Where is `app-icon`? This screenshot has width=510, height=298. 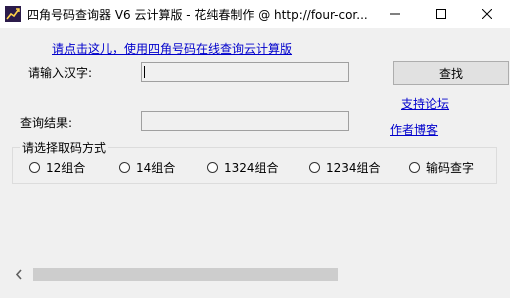 app-icon is located at coordinates (13, 14).